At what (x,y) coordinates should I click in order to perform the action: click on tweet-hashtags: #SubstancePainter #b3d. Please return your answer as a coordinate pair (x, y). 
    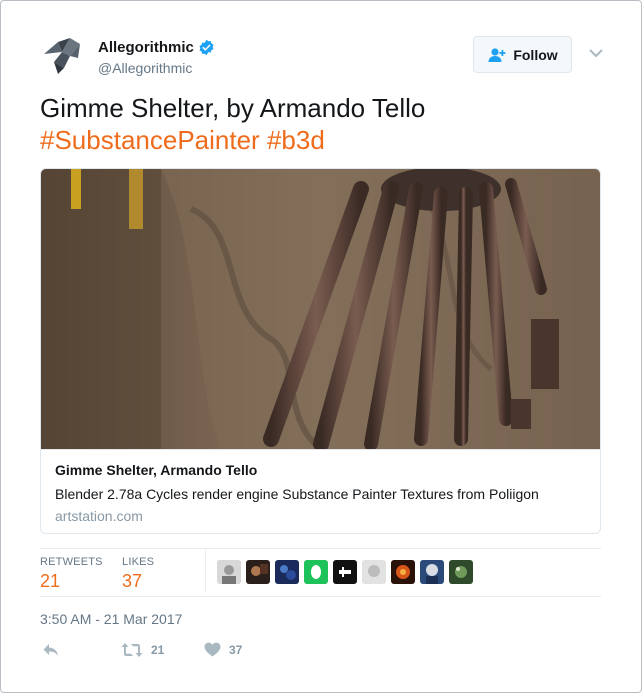
    Looking at the image, I should click on (320, 140).